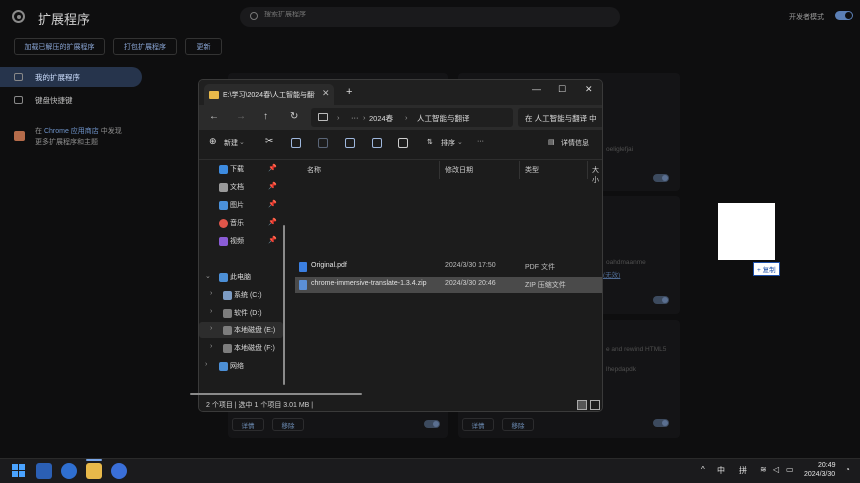 Image resolution: width=860 pixels, height=483 pixels. Describe the element at coordinates (403, 143) in the screenshot. I see `delete-icon` at that location.